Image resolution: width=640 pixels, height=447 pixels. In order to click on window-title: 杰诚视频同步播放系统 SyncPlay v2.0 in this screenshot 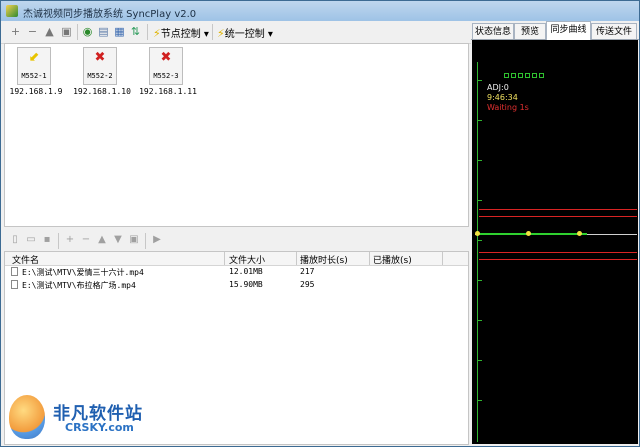, I will do `click(110, 14)`.